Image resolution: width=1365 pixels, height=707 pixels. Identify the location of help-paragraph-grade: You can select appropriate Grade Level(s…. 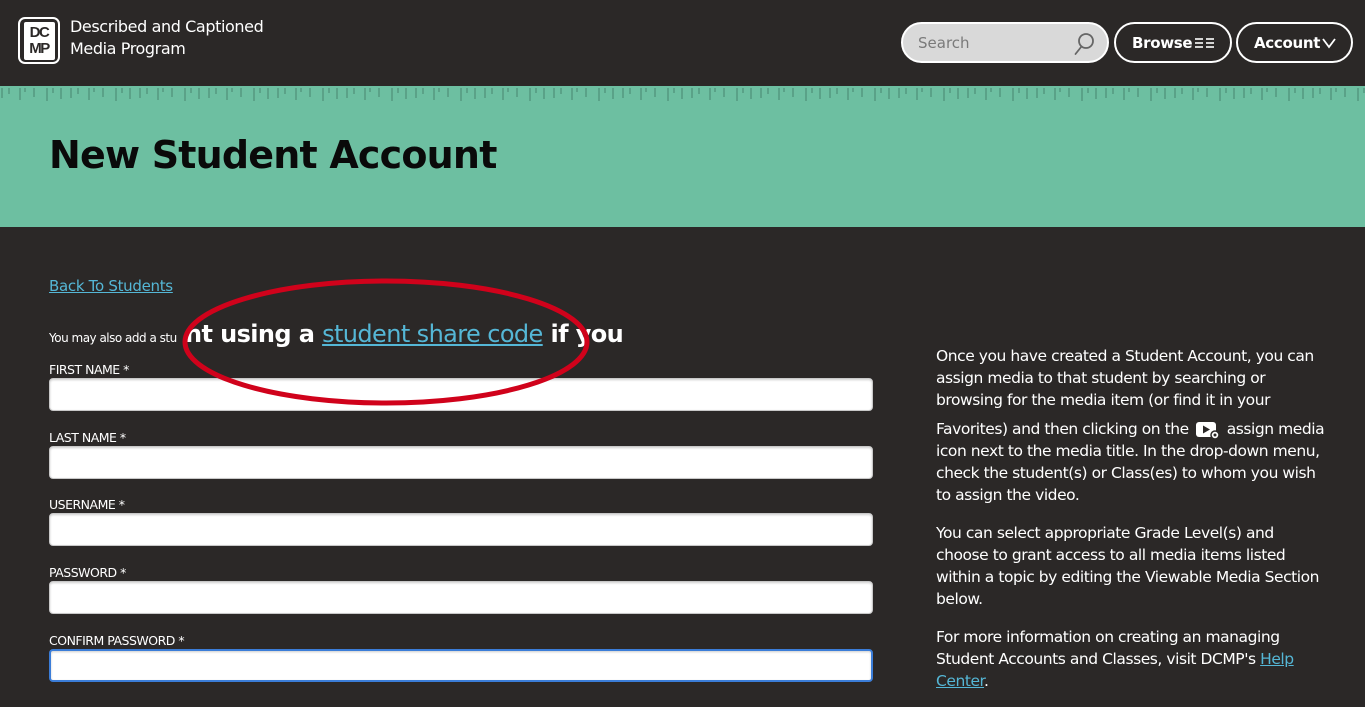
(1128, 566).